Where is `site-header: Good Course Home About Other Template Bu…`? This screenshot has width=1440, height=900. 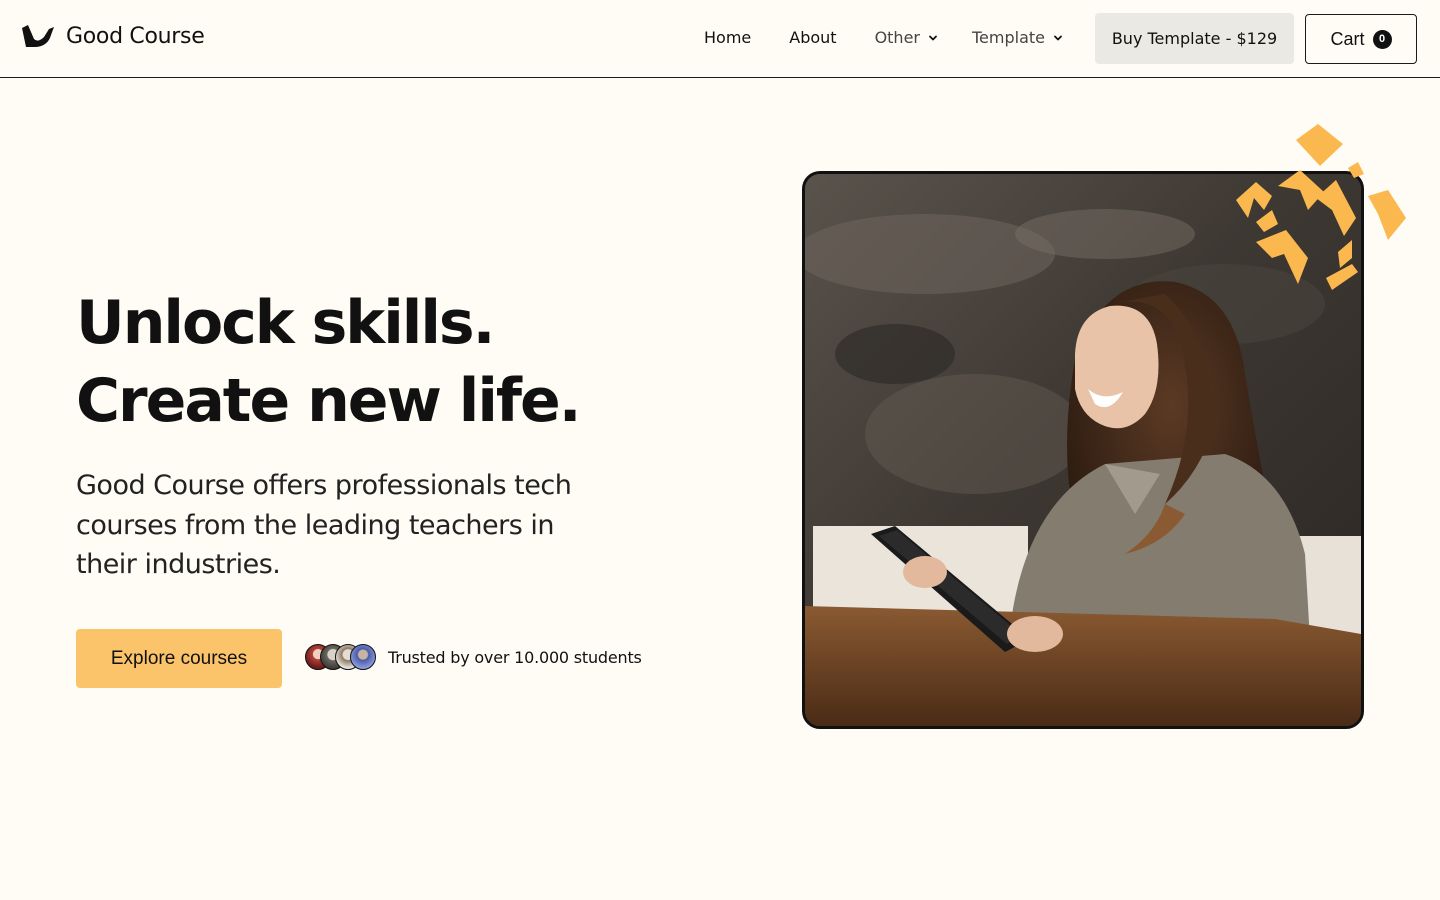 site-header: Good Course Home About Other Template Bu… is located at coordinates (720, 39).